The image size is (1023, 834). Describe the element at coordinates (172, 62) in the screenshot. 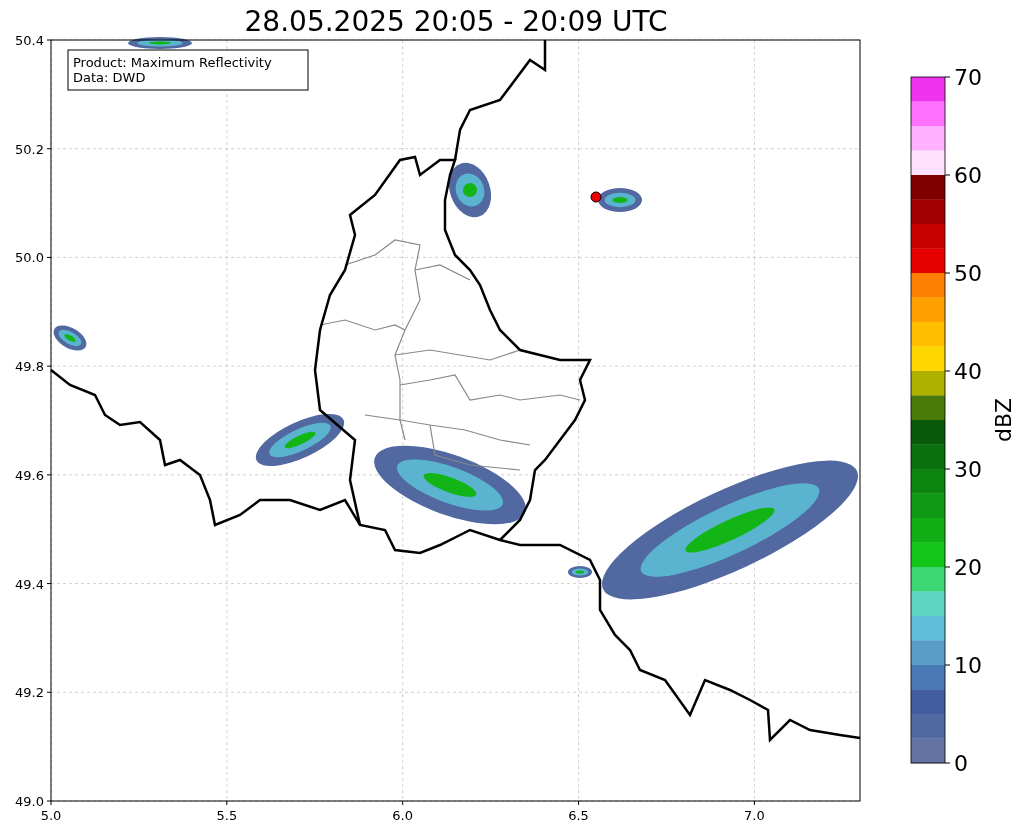

I see `info-text: Product: Maximum Reflectivity` at that location.